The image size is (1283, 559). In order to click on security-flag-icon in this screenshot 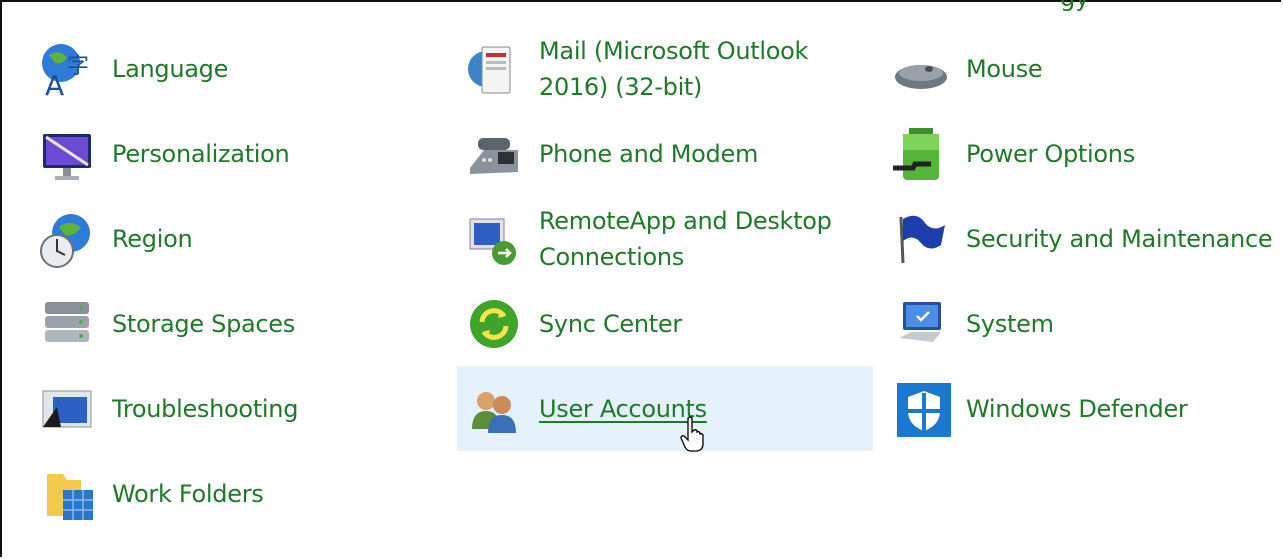, I will do `click(921, 239)`.